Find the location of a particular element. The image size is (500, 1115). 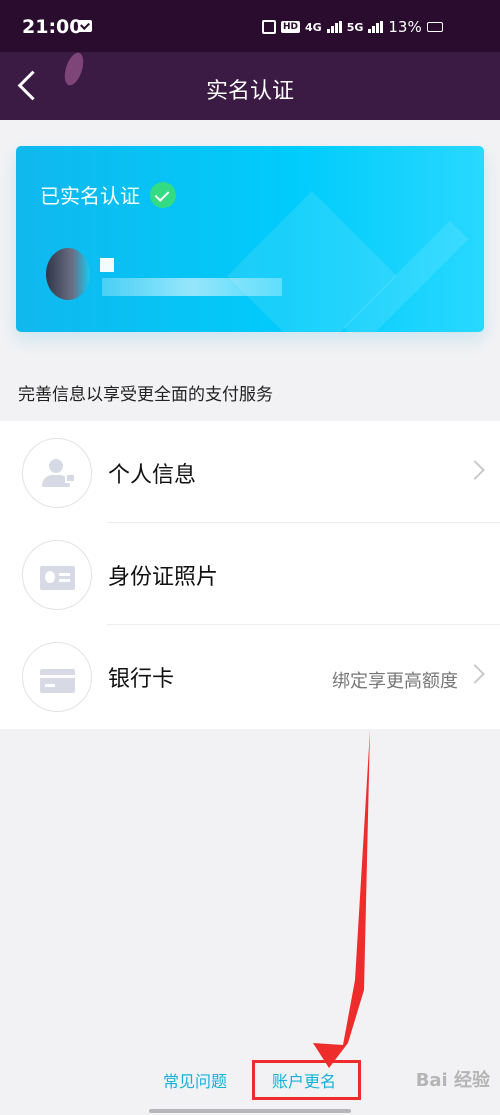

menu-item-label: 银行卡 is located at coordinates (141, 679).